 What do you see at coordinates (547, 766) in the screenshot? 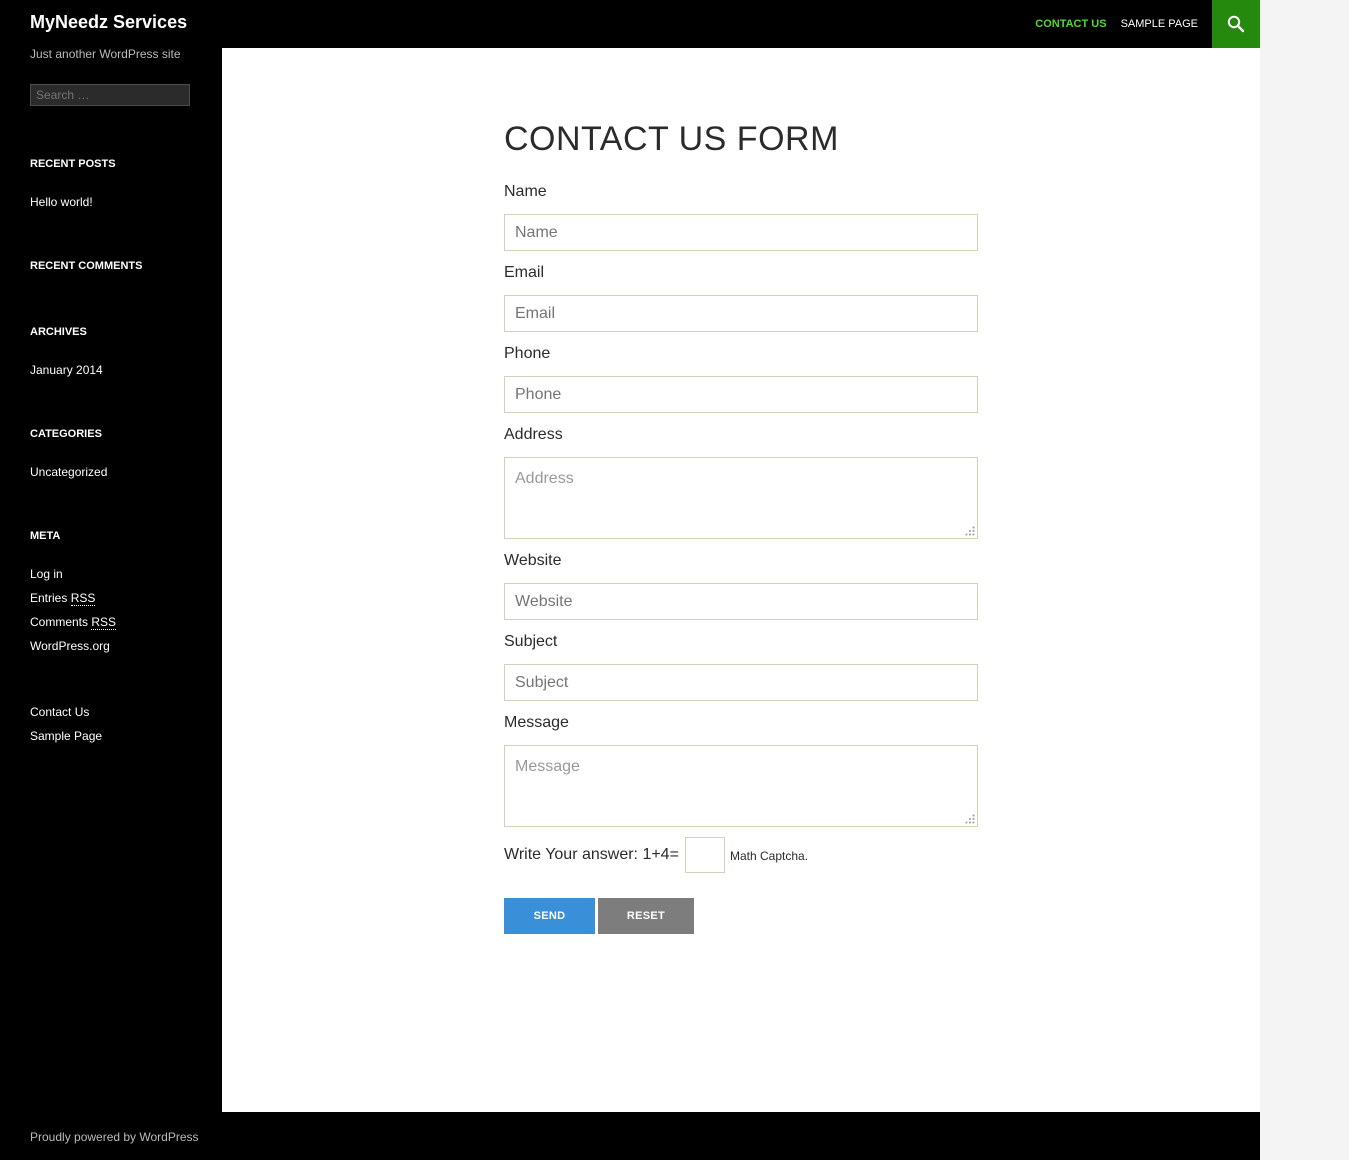
I see `message-placeholder: Message` at bounding box center [547, 766].